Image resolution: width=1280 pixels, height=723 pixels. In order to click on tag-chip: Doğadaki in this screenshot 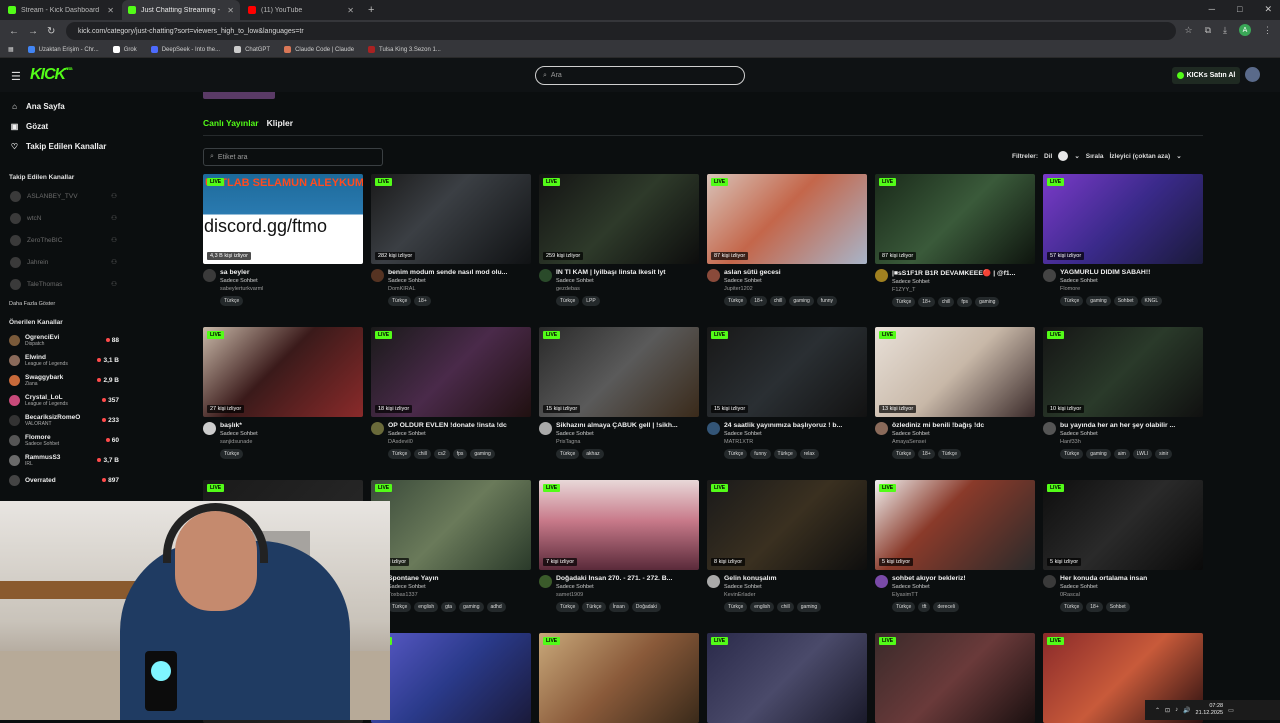, I will do `click(646, 607)`.